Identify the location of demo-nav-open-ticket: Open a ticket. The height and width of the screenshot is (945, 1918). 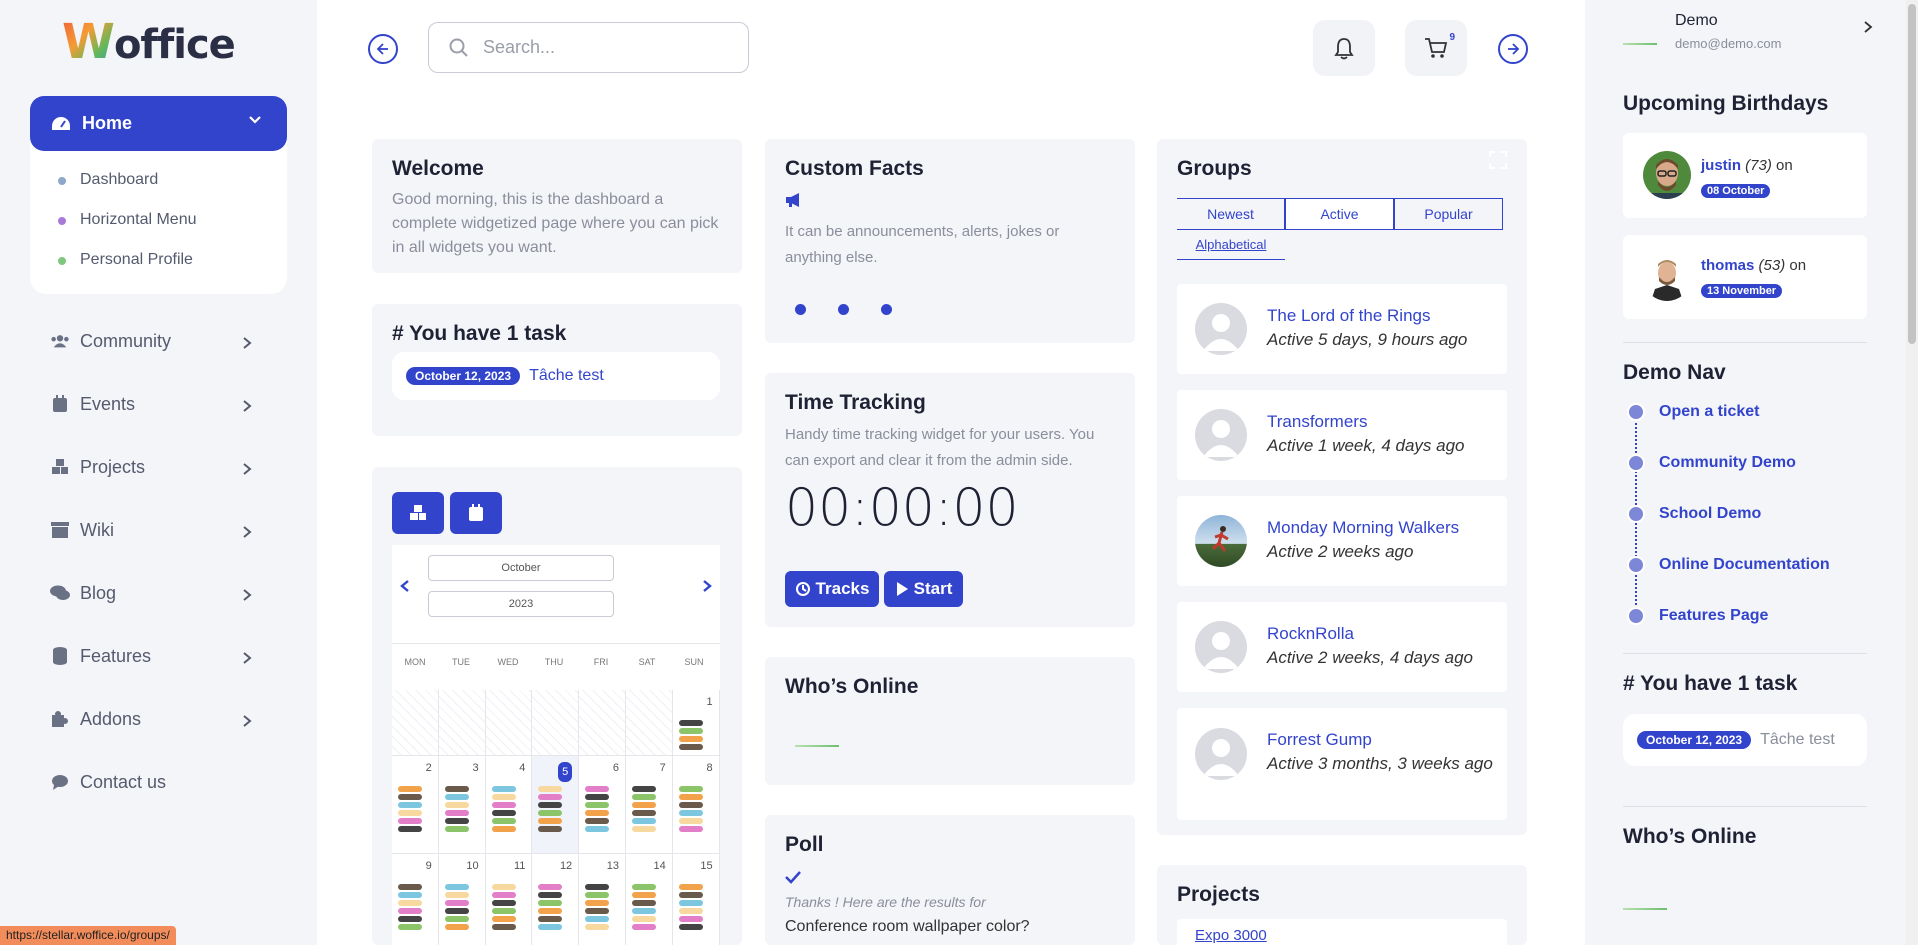
(1693, 412).